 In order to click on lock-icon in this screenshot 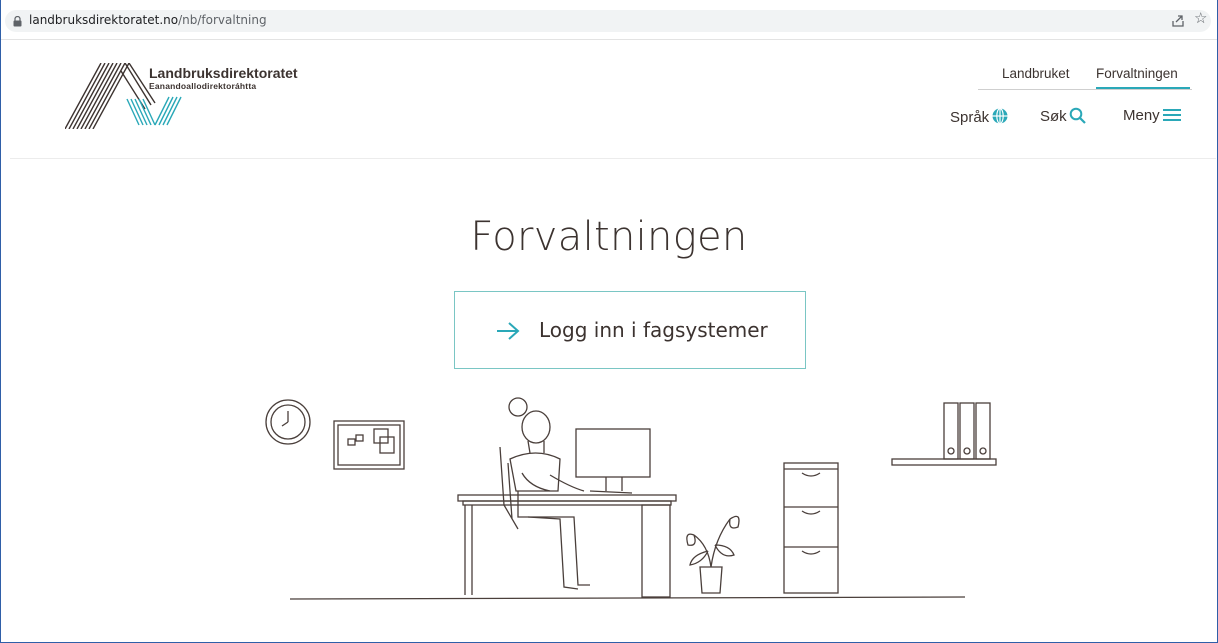, I will do `click(17, 21)`.